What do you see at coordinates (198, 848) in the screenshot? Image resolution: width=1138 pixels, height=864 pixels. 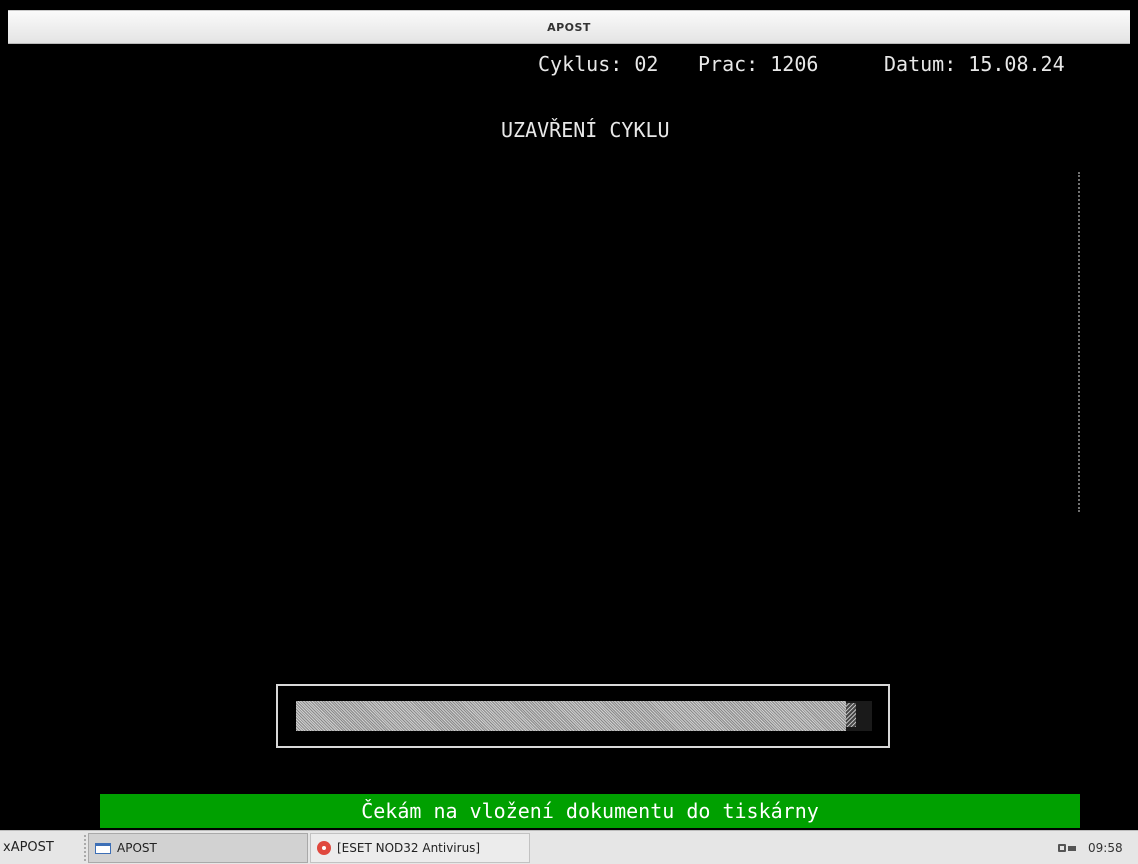 I see `taskbar-item-apost: APOST` at bounding box center [198, 848].